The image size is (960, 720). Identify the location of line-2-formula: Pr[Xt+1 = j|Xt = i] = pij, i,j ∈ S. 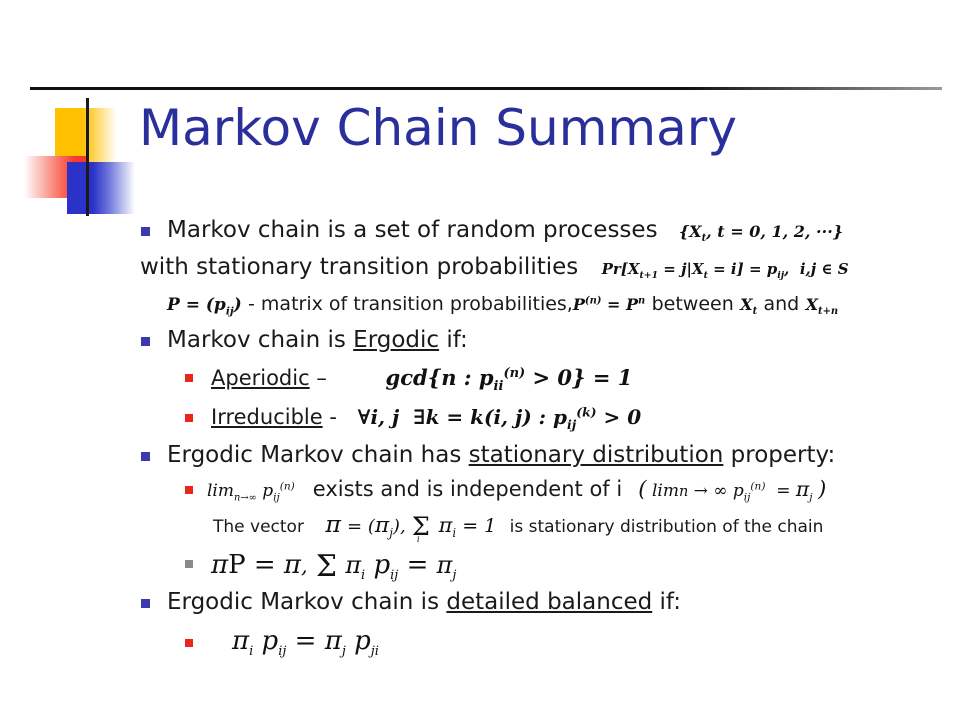
(725, 270).